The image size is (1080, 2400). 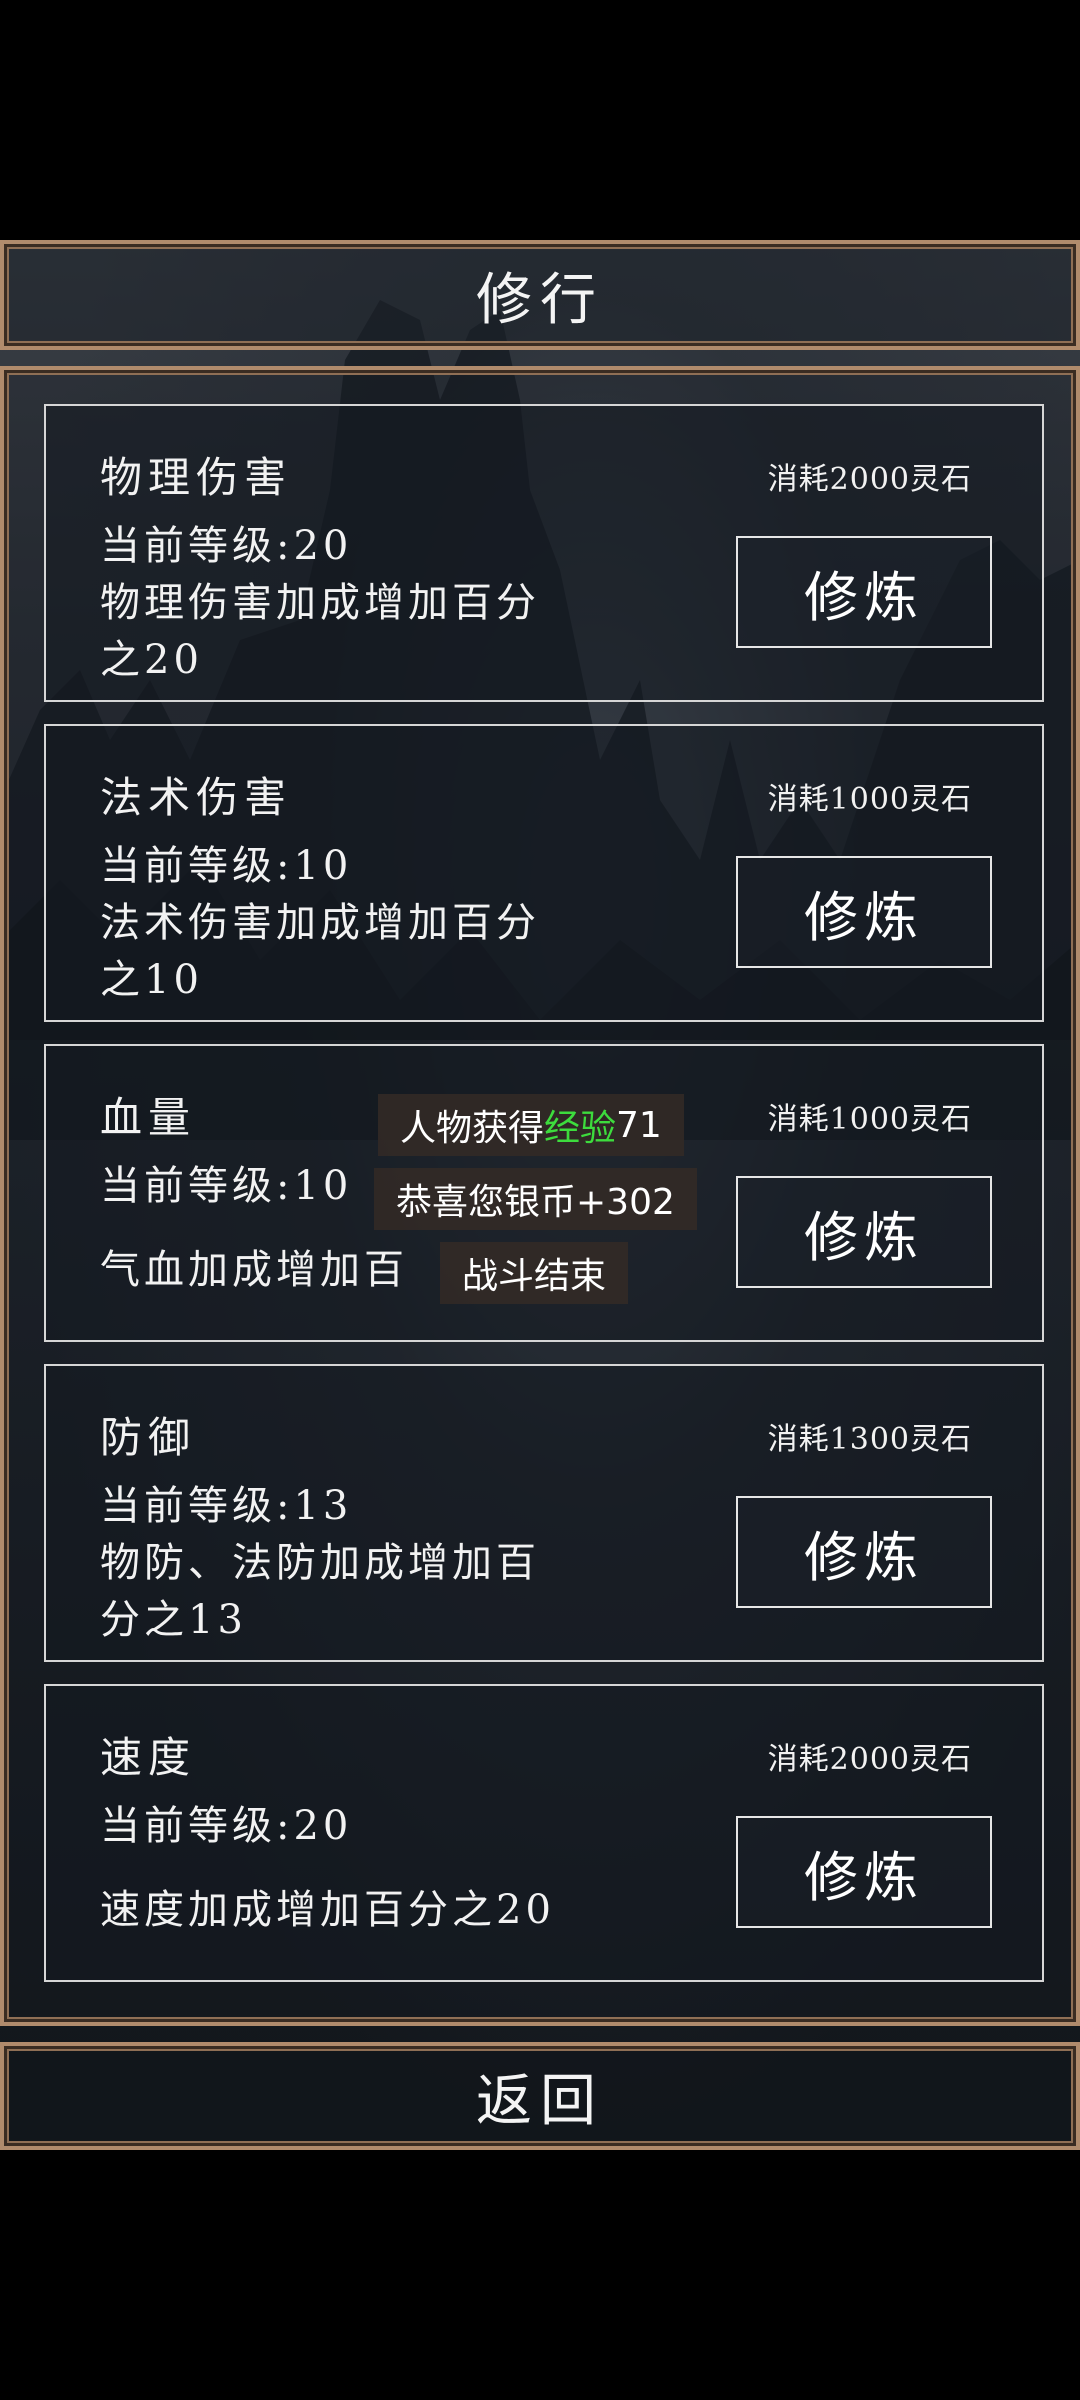 I want to click on effect-text: 物防、法防加成增加百, so click(x=320, y=1563).